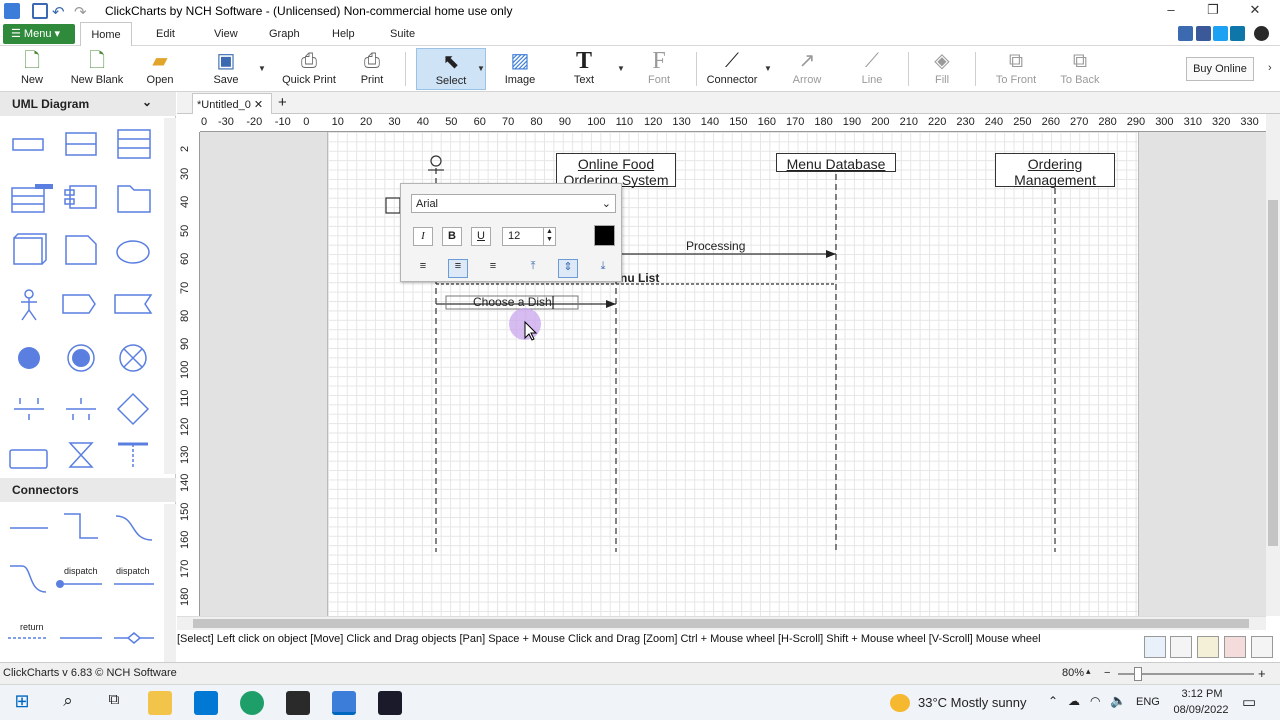  Describe the element at coordinates (28, 200) in the screenshot. I see `uml-shape-object` at that location.